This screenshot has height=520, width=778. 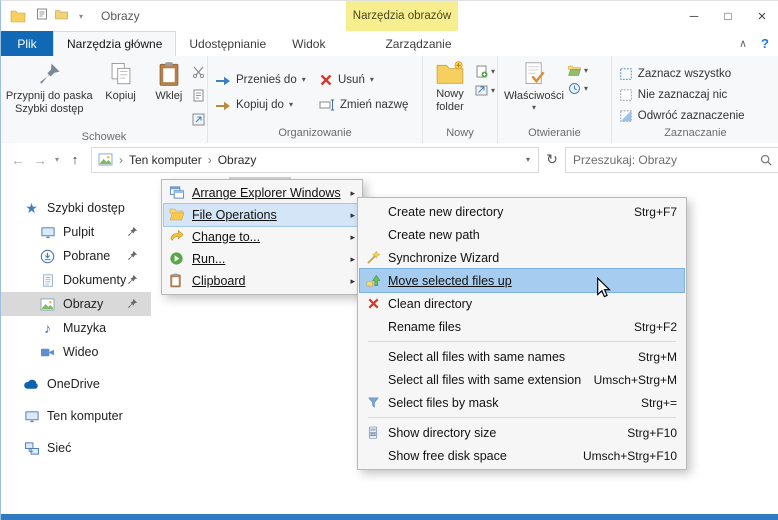 I want to click on sidebar-item-siec: Sieć, so click(x=76, y=448).